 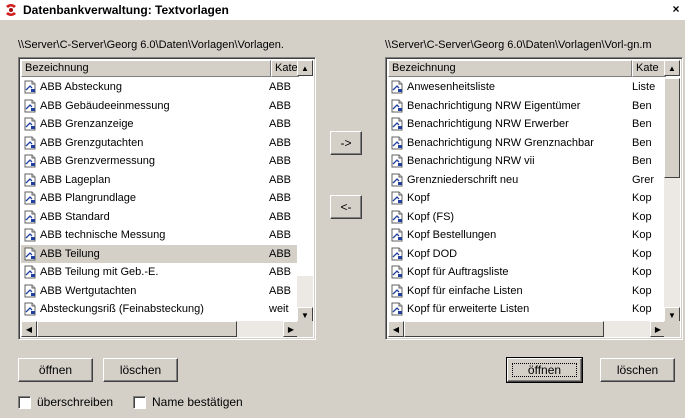 I want to click on item-name: Anwesenheitsliste, so click(x=451, y=87).